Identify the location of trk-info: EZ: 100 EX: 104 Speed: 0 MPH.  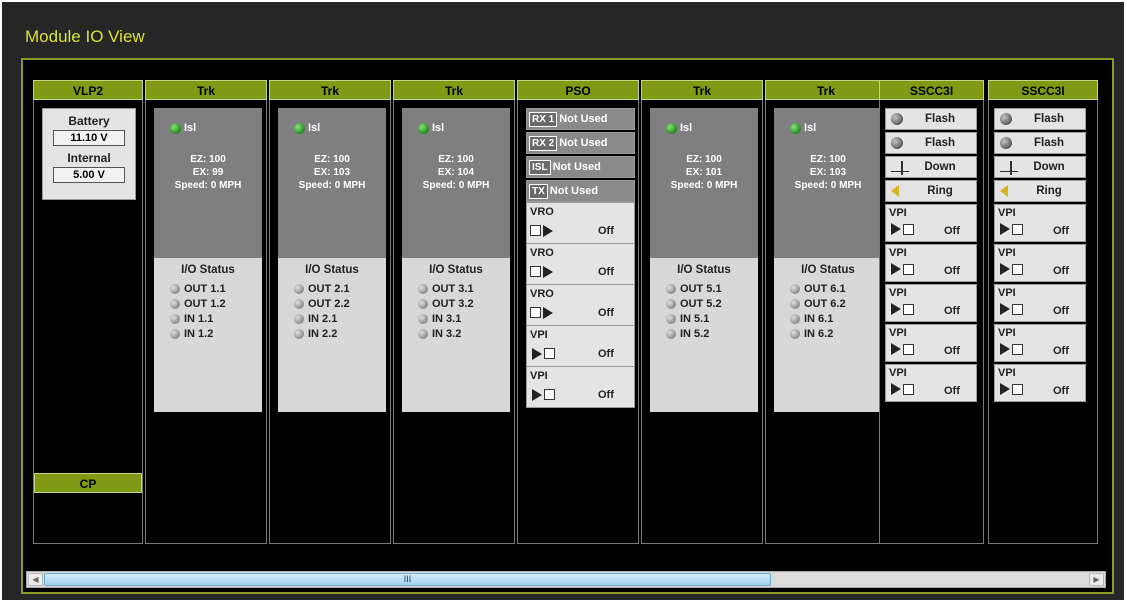
(456, 172).